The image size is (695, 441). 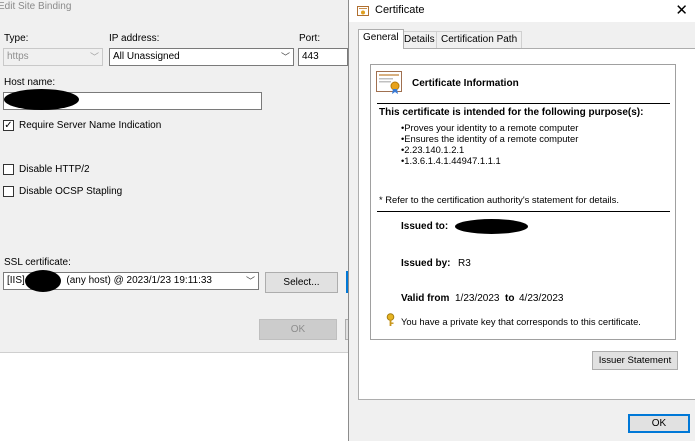 I want to click on sni-checkbox: ✓, so click(x=8, y=125).